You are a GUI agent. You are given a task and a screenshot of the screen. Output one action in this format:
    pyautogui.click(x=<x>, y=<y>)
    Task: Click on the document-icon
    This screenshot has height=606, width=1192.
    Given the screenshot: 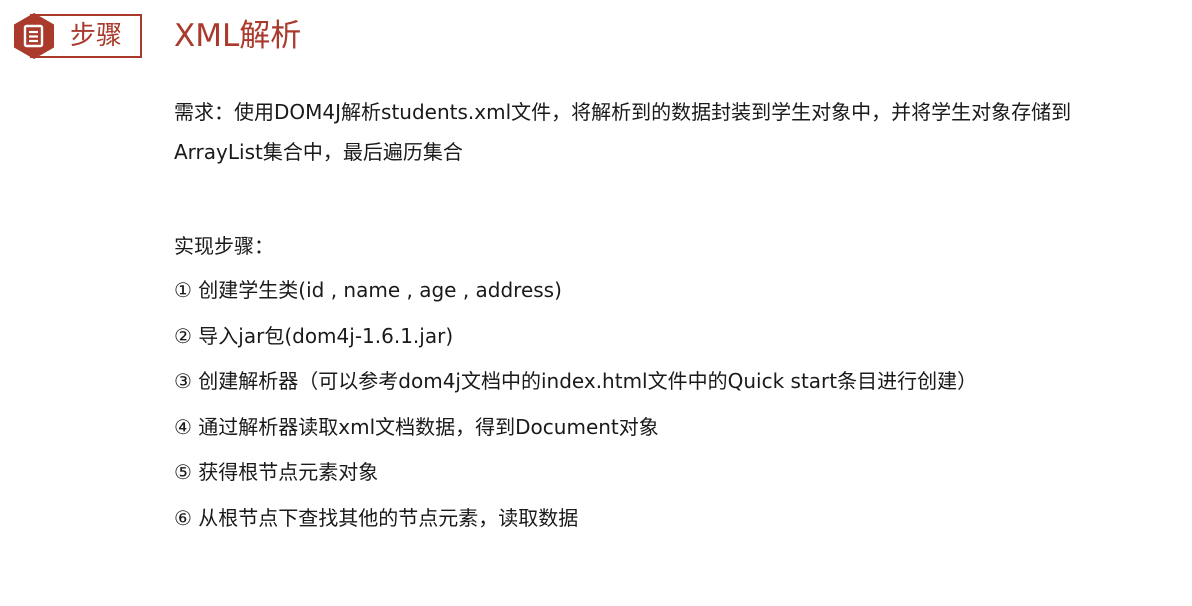 What is the action you would take?
    pyautogui.click(x=34, y=36)
    